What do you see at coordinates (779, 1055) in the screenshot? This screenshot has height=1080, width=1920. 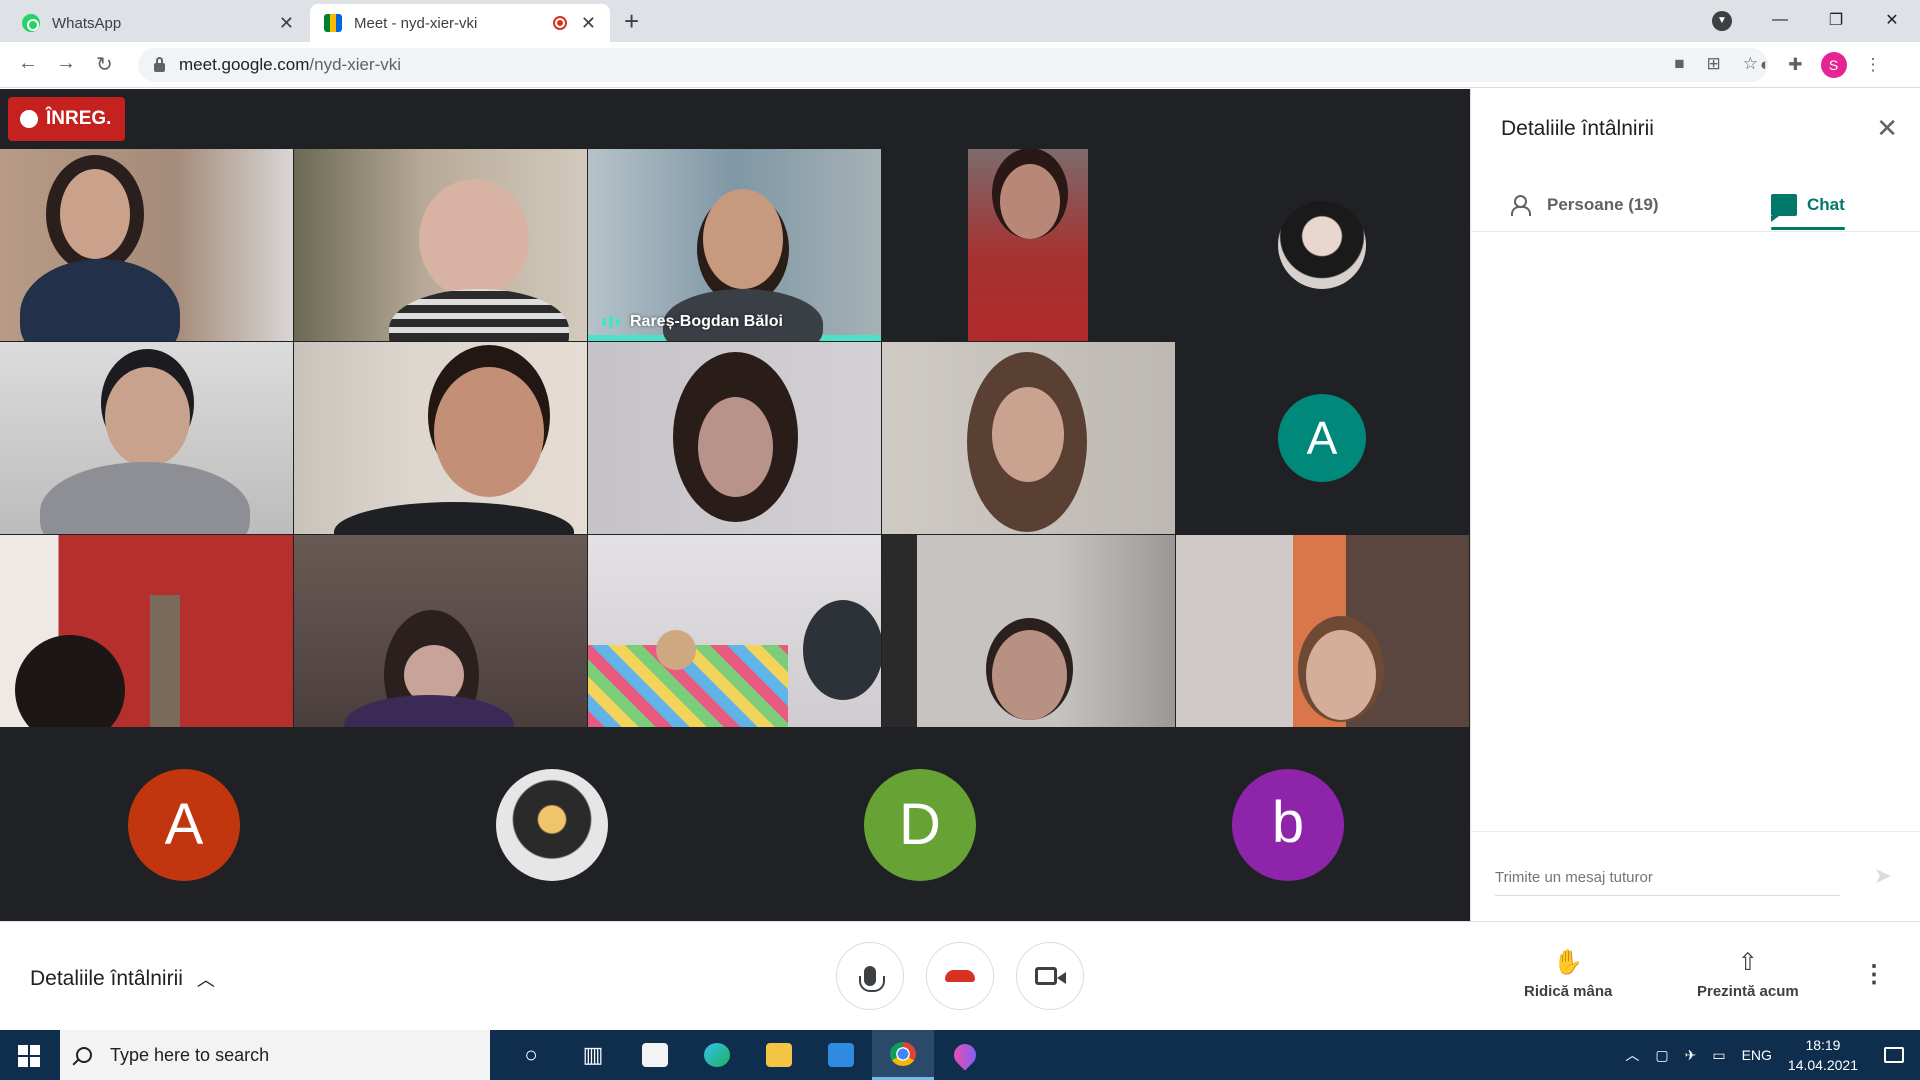 I see `file-explorer-icon` at bounding box center [779, 1055].